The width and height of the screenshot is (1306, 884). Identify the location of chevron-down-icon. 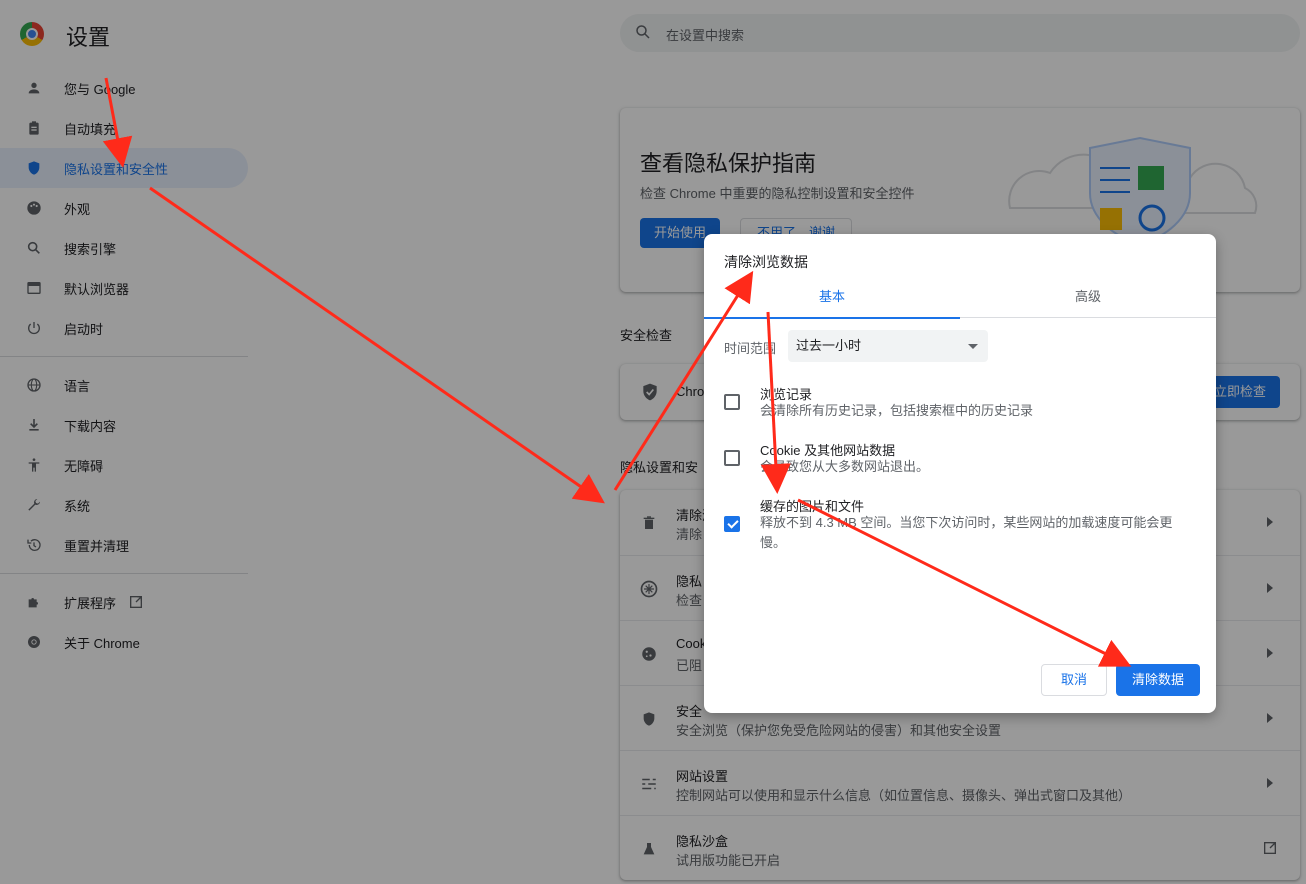
(973, 346).